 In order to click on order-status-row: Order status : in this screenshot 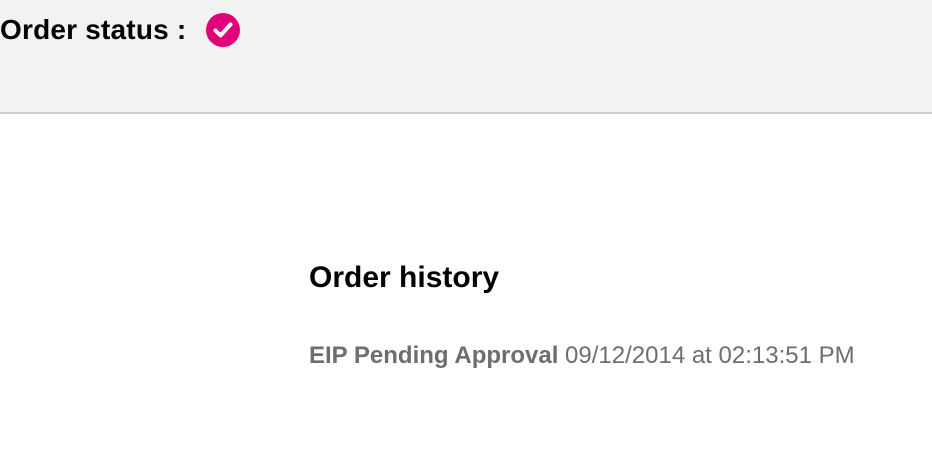, I will do `click(120, 30)`.